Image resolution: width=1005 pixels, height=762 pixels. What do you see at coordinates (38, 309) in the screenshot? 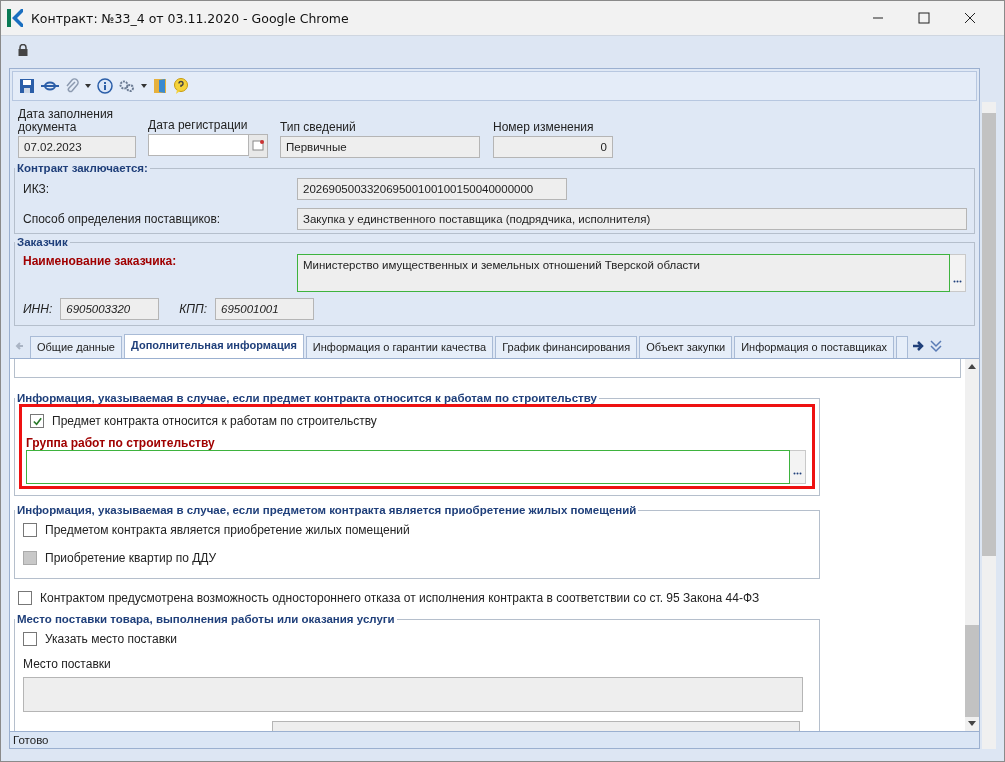
I see `field-label: ИНН:` at bounding box center [38, 309].